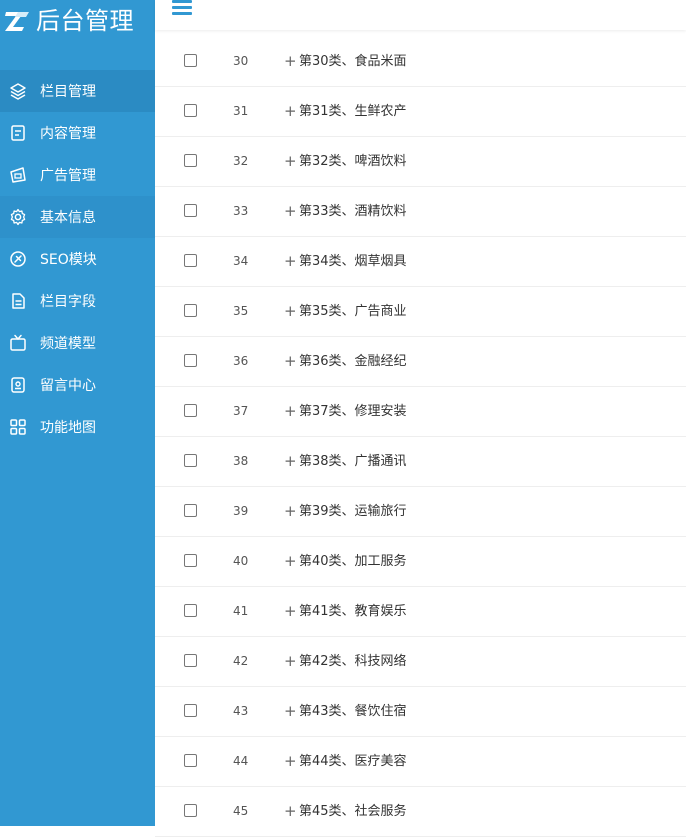 The image size is (686, 837). Describe the element at coordinates (353, 411) in the screenshot. I see `row-category-name: 第37类、修理安装` at that location.